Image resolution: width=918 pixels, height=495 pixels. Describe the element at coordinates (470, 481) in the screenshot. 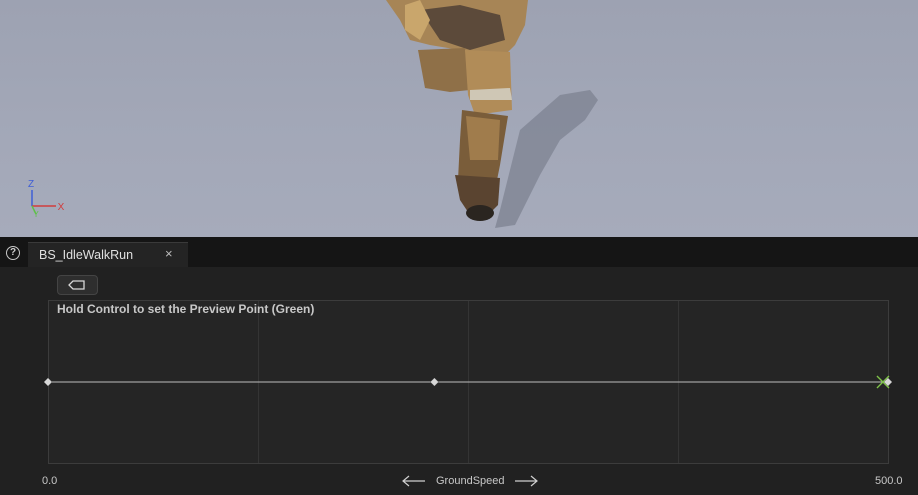

I see `axis-name-label: GroundSpeed` at that location.